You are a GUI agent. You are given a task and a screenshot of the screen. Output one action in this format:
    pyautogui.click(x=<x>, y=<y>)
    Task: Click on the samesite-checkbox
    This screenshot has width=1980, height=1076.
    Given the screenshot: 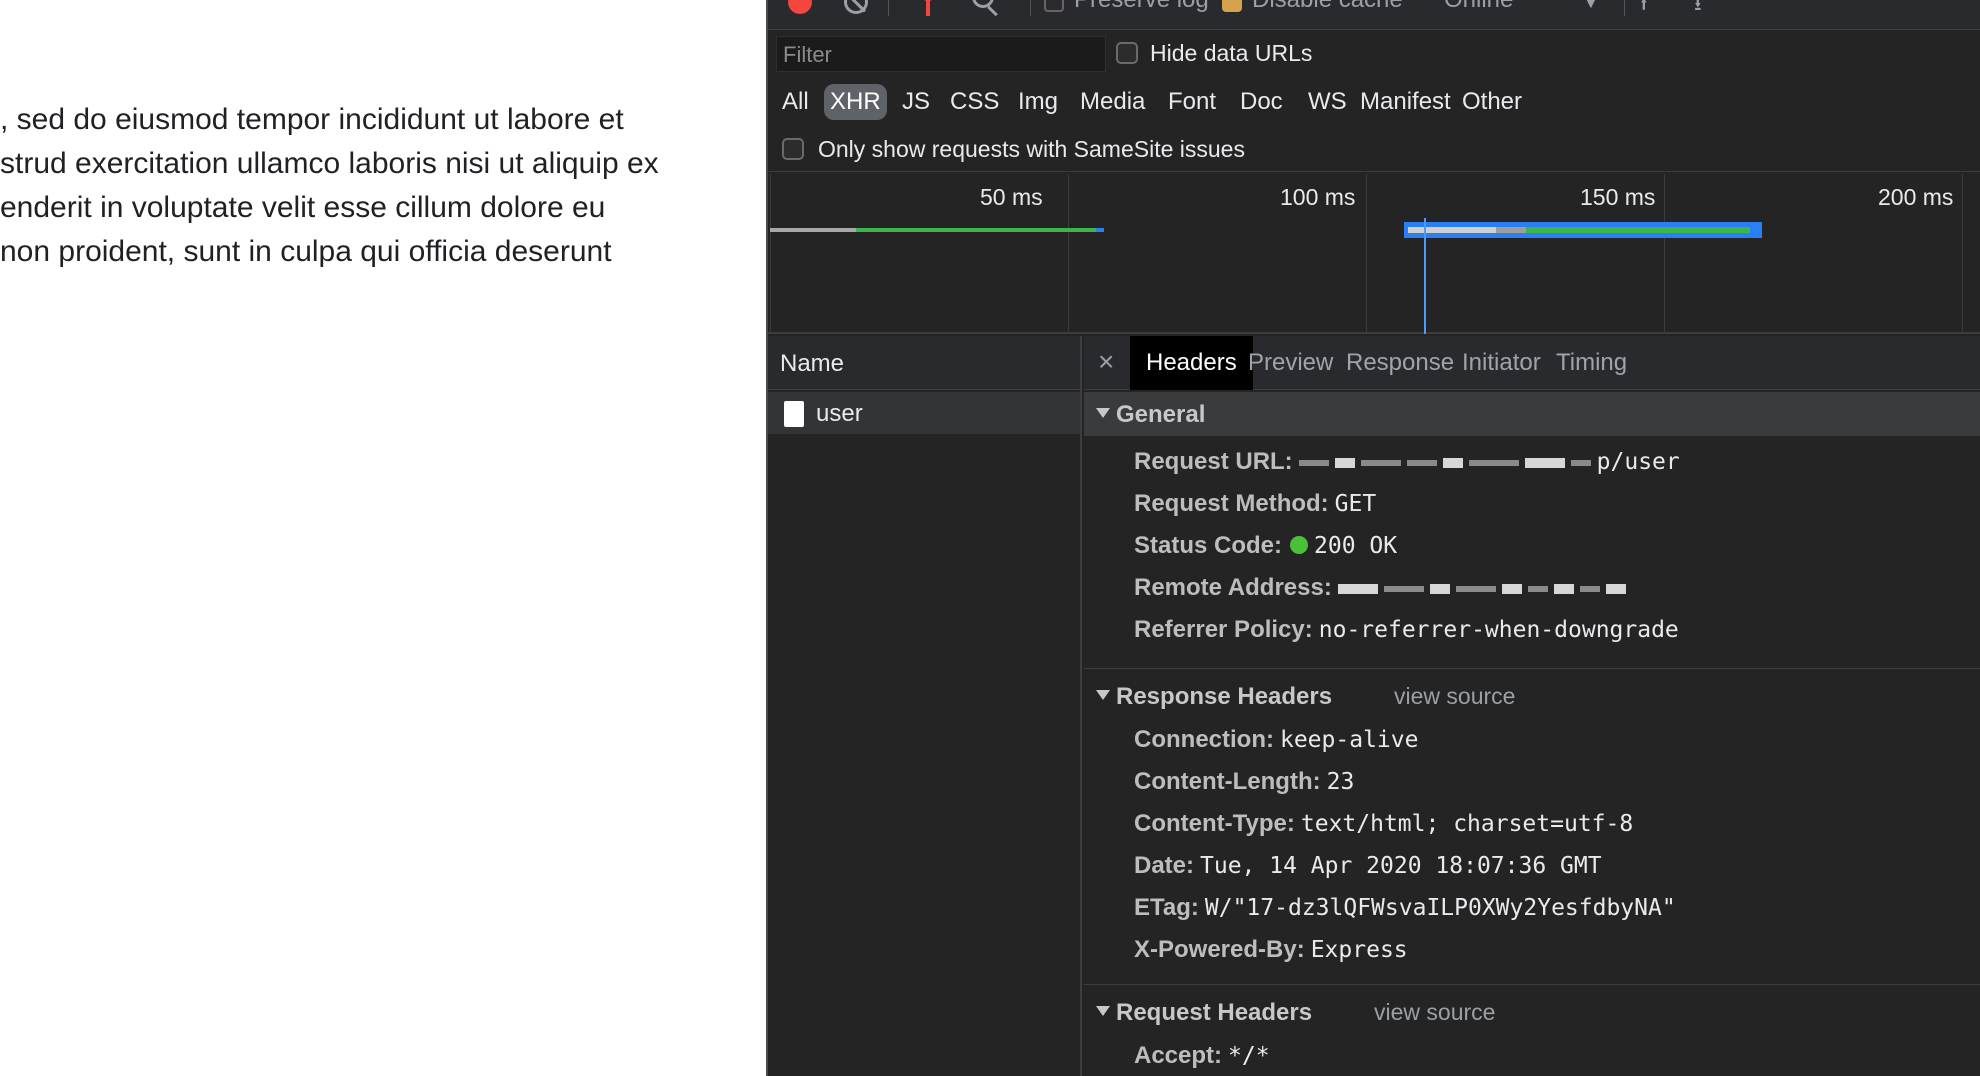 What is the action you would take?
    pyautogui.click(x=793, y=149)
    